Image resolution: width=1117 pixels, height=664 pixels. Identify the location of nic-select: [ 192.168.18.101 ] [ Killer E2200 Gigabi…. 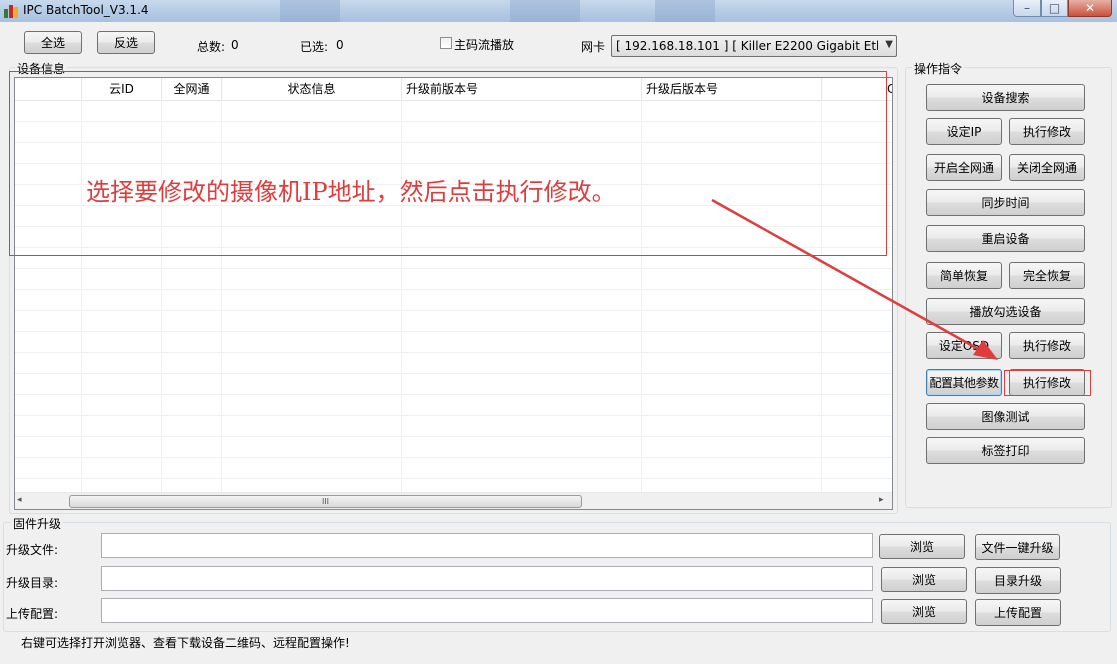
(754, 46).